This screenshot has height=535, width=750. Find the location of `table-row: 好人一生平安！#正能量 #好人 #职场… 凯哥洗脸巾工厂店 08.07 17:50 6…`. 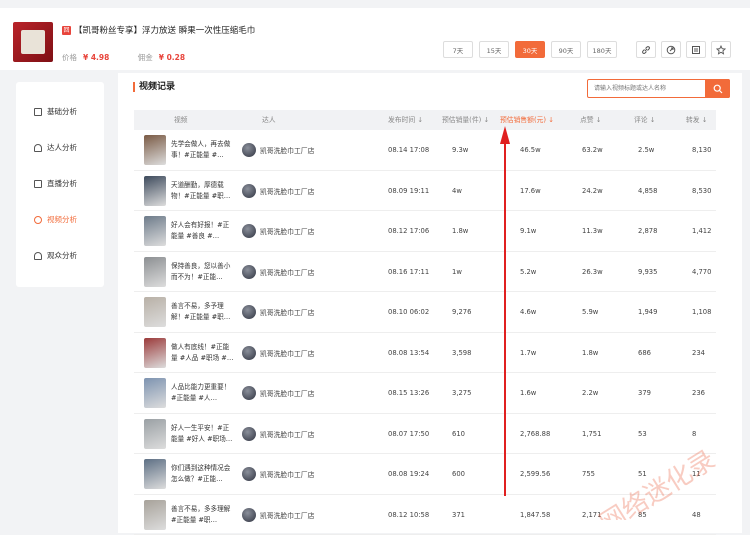

table-row: 好人一生平安！#正能量 #好人 #职场… 凯哥洗脸巾工厂店 08.07 17:50 6… is located at coordinates (425, 434).